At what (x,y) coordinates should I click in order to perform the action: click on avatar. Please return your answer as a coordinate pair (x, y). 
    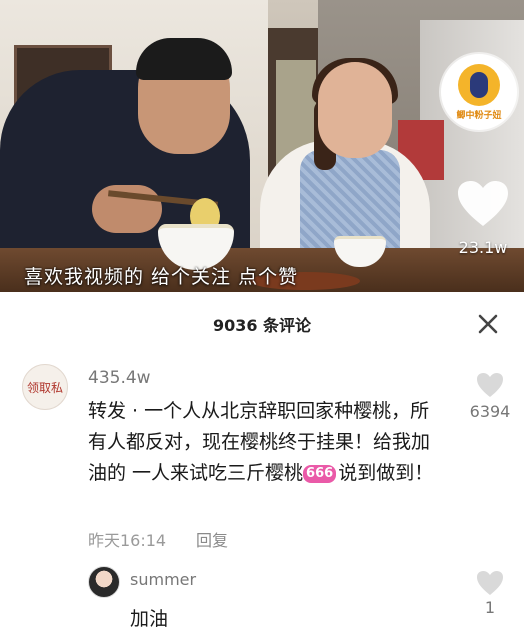
    Looking at the image, I should click on (104, 582).